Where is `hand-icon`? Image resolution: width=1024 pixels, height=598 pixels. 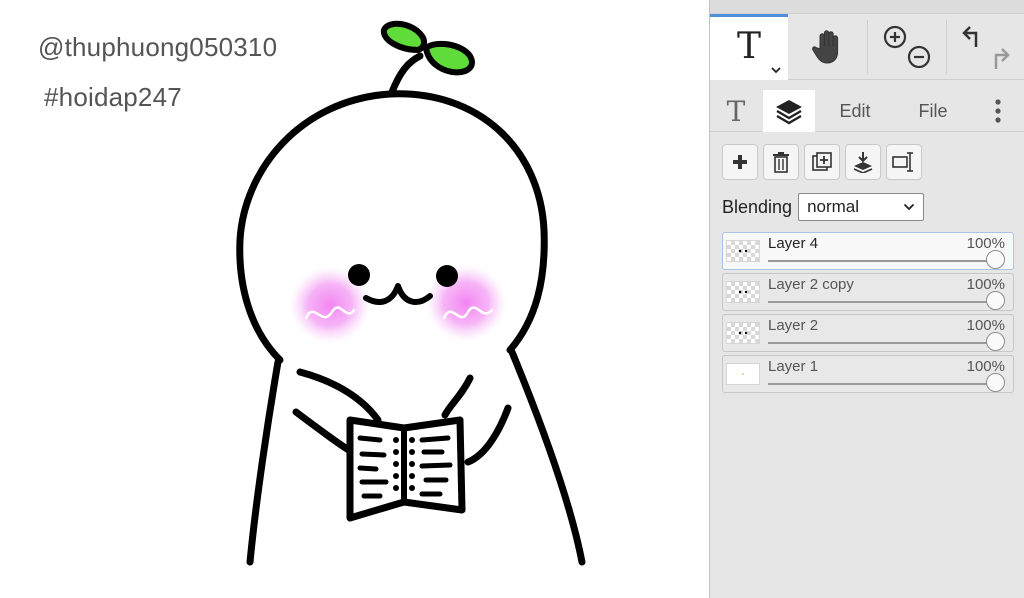
hand-icon is located at coordinates (825, 47).